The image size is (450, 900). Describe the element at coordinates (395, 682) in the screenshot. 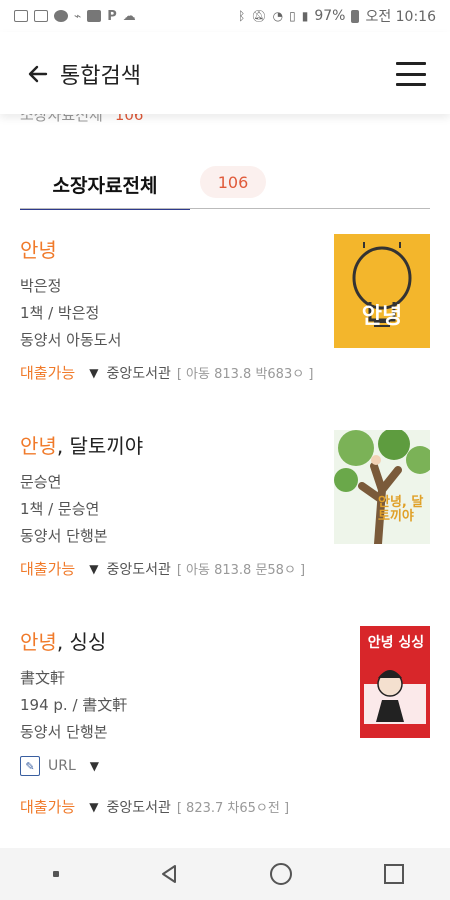

I see `book-cover: 안녕 싱싱` at that location.